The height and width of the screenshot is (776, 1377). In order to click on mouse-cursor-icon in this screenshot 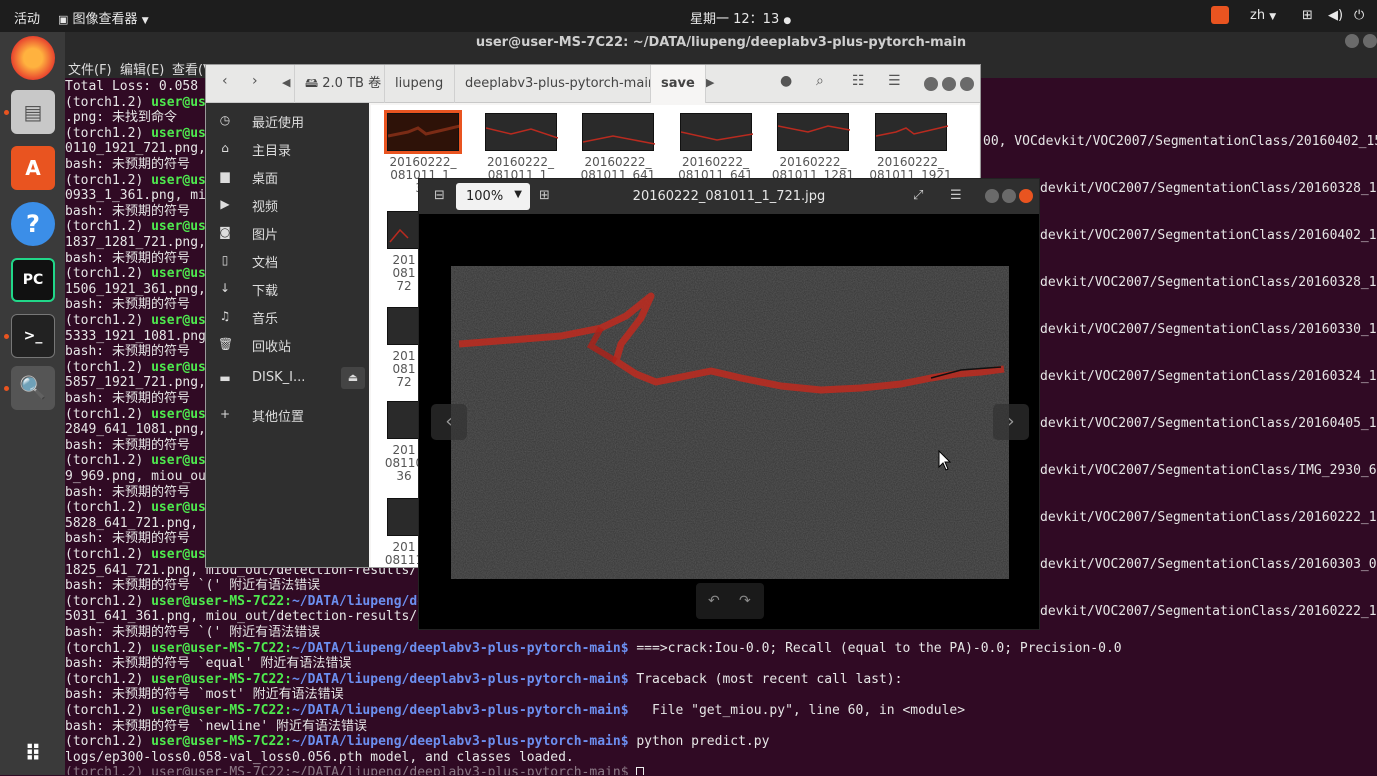, I will do `click(945, 460)`.